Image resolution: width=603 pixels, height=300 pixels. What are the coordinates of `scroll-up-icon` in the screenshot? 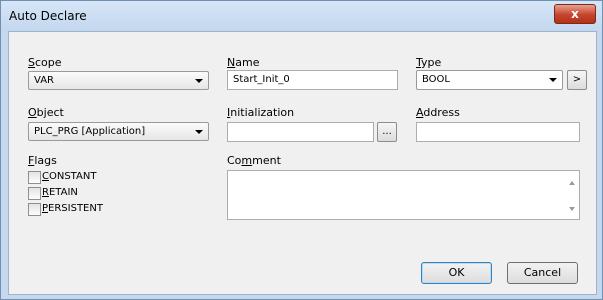 It's located at (572, 183).